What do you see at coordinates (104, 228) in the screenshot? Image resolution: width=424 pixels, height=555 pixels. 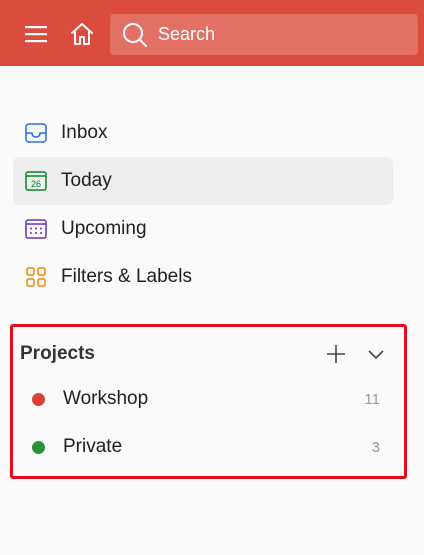 I see `sidebar-item-label: Upcoming` at bounding box center [104, 228].